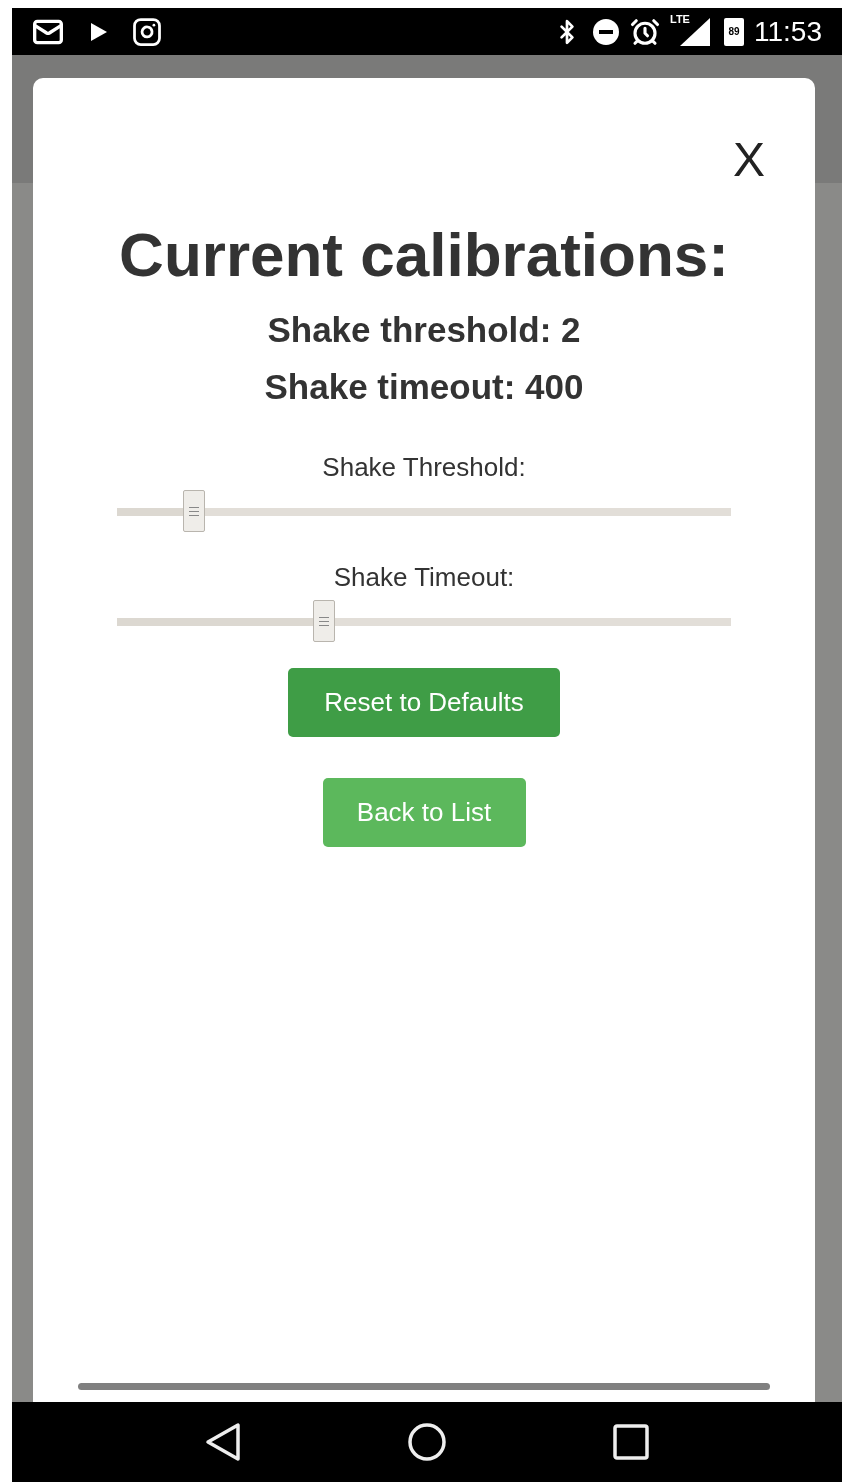 Image resolution: width=842 pixels, height=1482 pixels. Describe the element at coordinates (424, 577) in the screenshot. I see `slider-label: Shake Timeout:` at that location.